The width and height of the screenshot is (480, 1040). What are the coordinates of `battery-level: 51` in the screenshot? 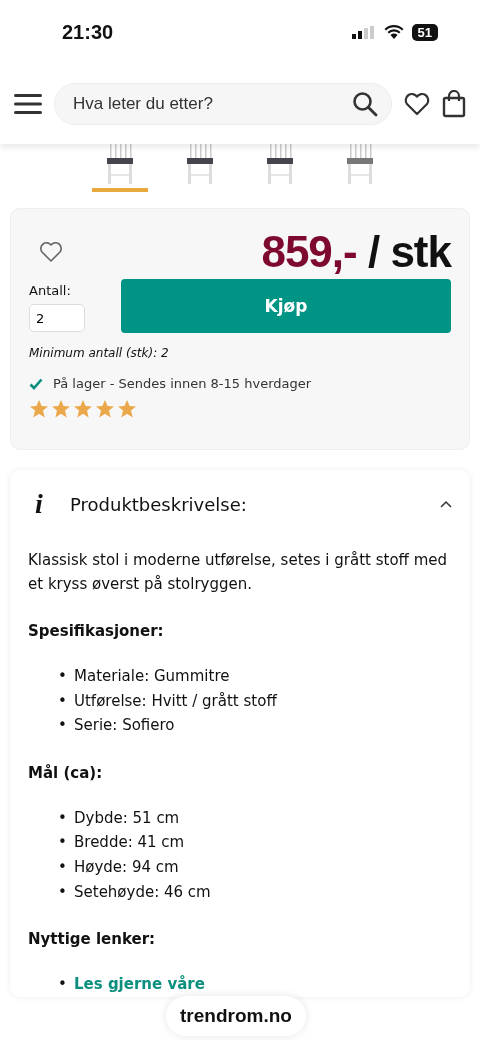 It's located at (424, 32).